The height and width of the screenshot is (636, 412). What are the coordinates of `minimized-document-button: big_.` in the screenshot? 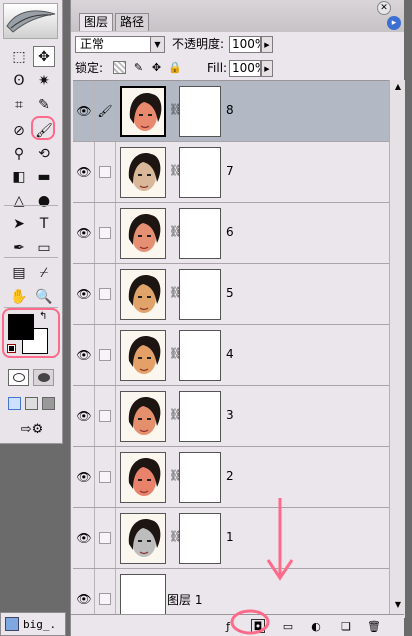 It's located at (33, 624).